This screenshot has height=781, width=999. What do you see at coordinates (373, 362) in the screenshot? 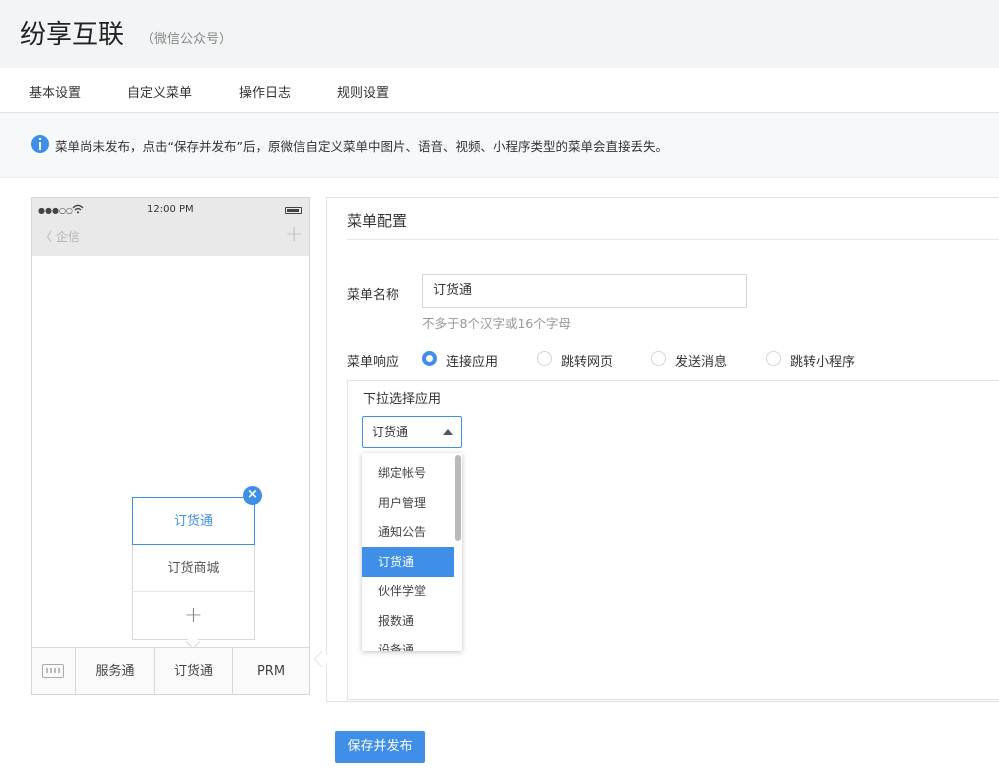
I see `menu-response-label: 菜单响应` at bounding box center [373, 362].